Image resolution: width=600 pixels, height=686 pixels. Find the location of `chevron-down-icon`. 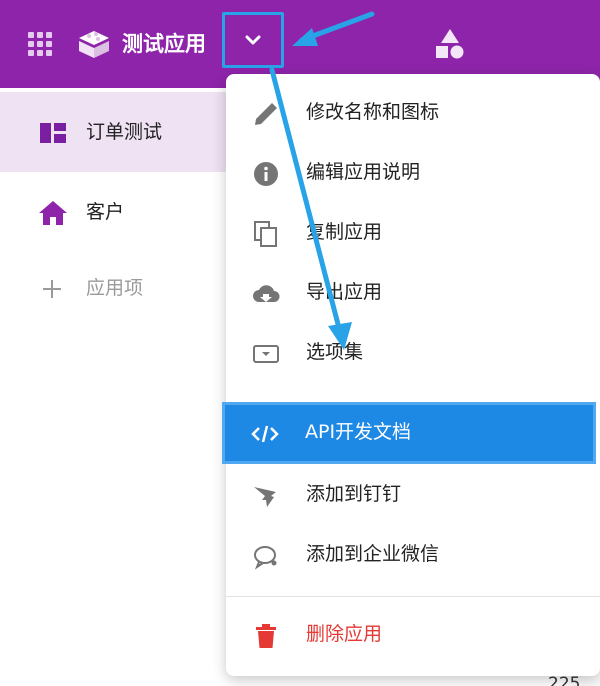

chevron-down-icon is located at coordinates (253, 40).